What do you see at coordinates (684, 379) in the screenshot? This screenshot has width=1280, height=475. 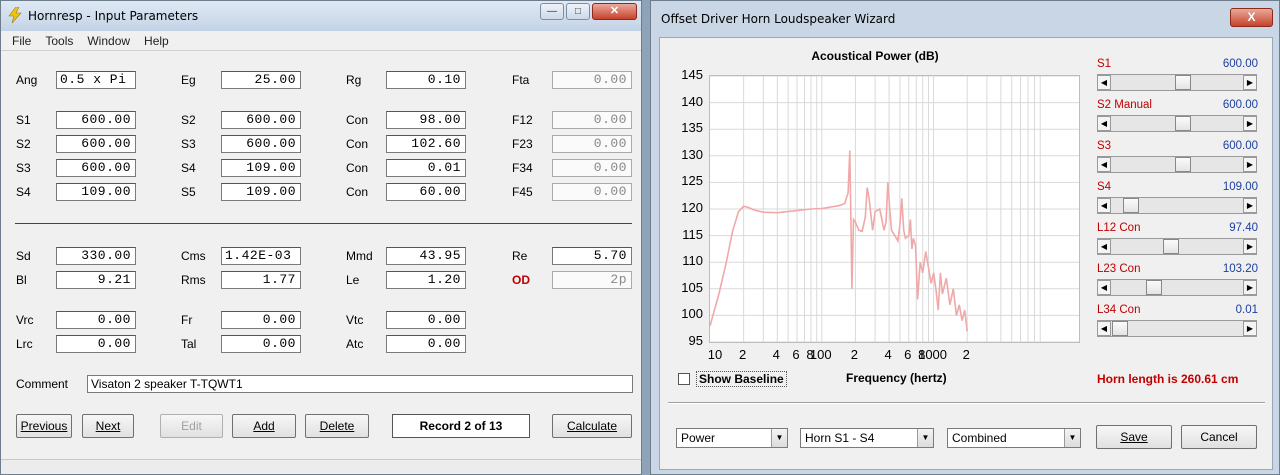 I see `checkbox-box` at bounding box center [684, 379].